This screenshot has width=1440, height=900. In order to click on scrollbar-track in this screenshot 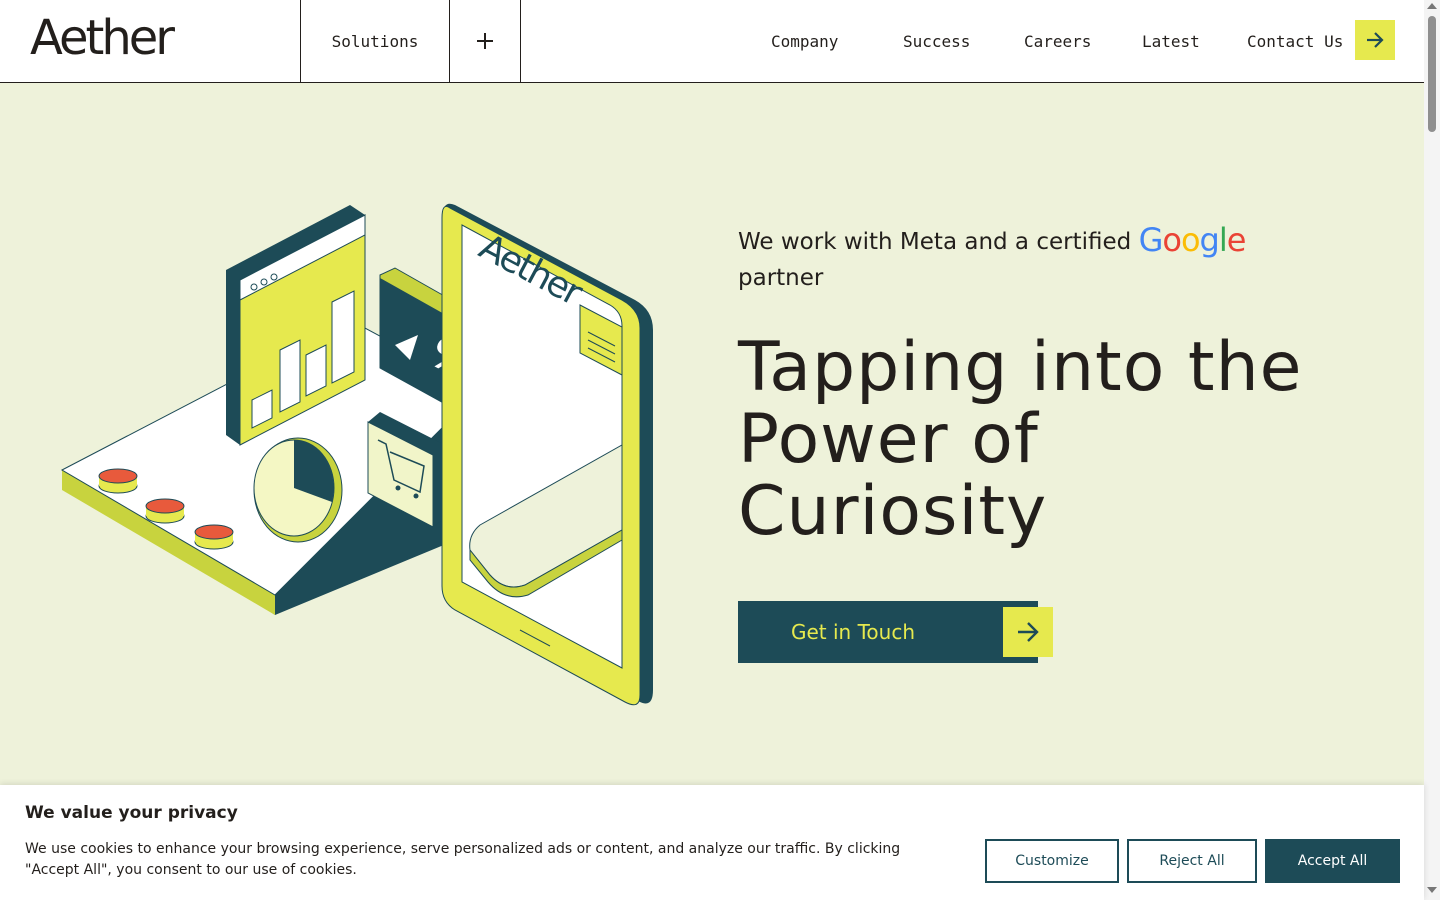, I will do `click(1432, 450)`.